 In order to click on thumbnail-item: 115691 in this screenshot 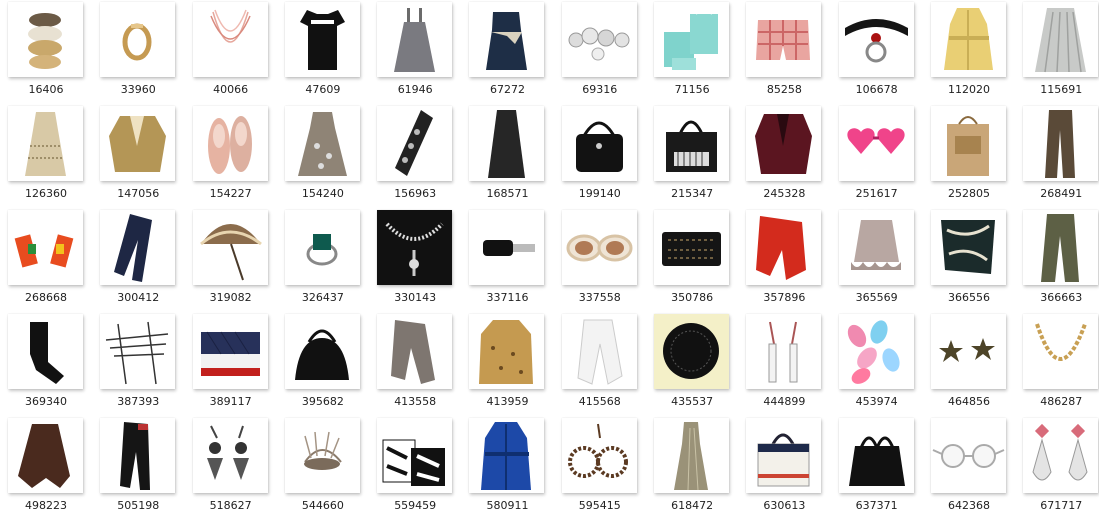, I will do `click(1061, 52)`.